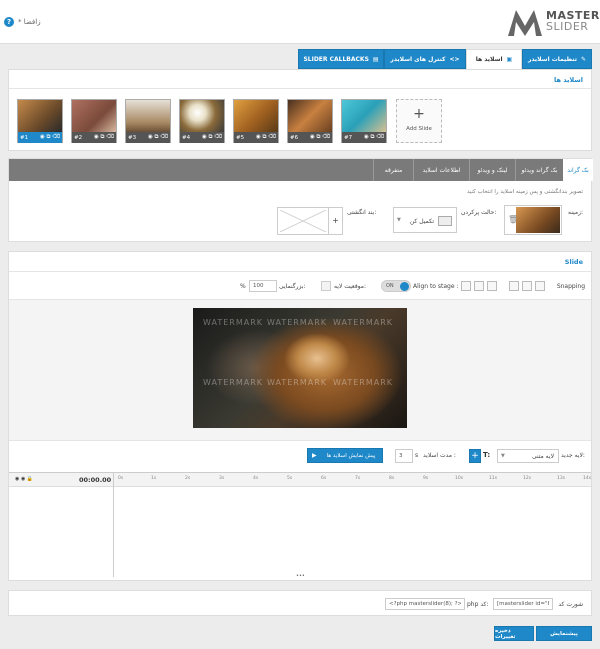 The height and width of the screenshot is (649, 600). What do you see at coordinates (439, 455) in the screenshot?
I see `duration-label: مدت اسلاید :` at bounding box center [439, 455].